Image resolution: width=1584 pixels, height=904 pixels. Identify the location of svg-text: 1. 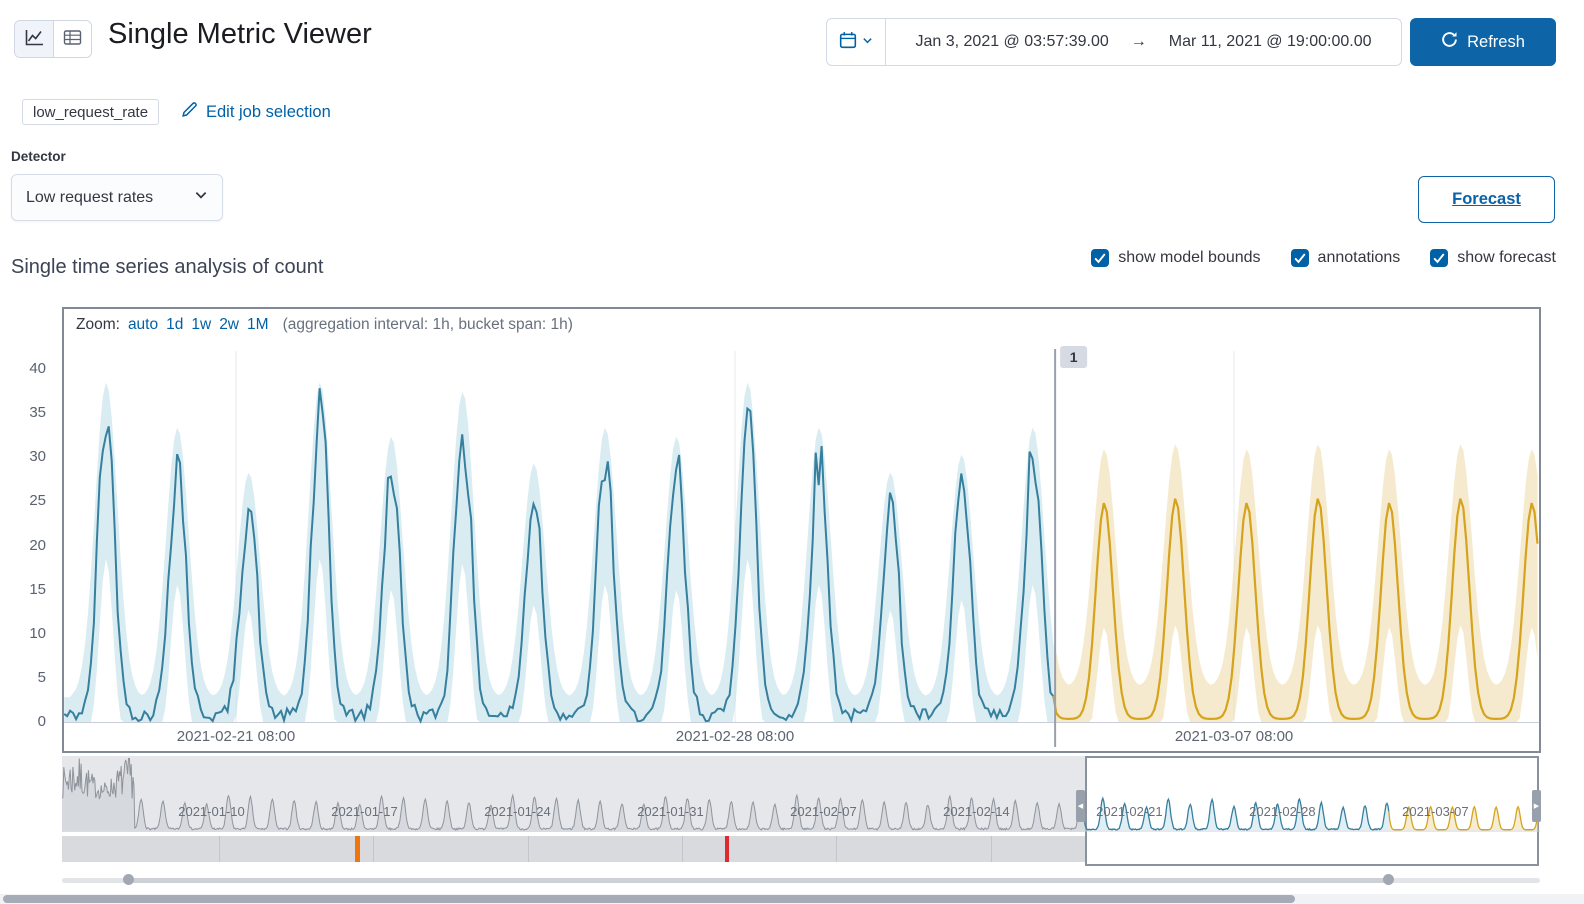
(1074, 357).